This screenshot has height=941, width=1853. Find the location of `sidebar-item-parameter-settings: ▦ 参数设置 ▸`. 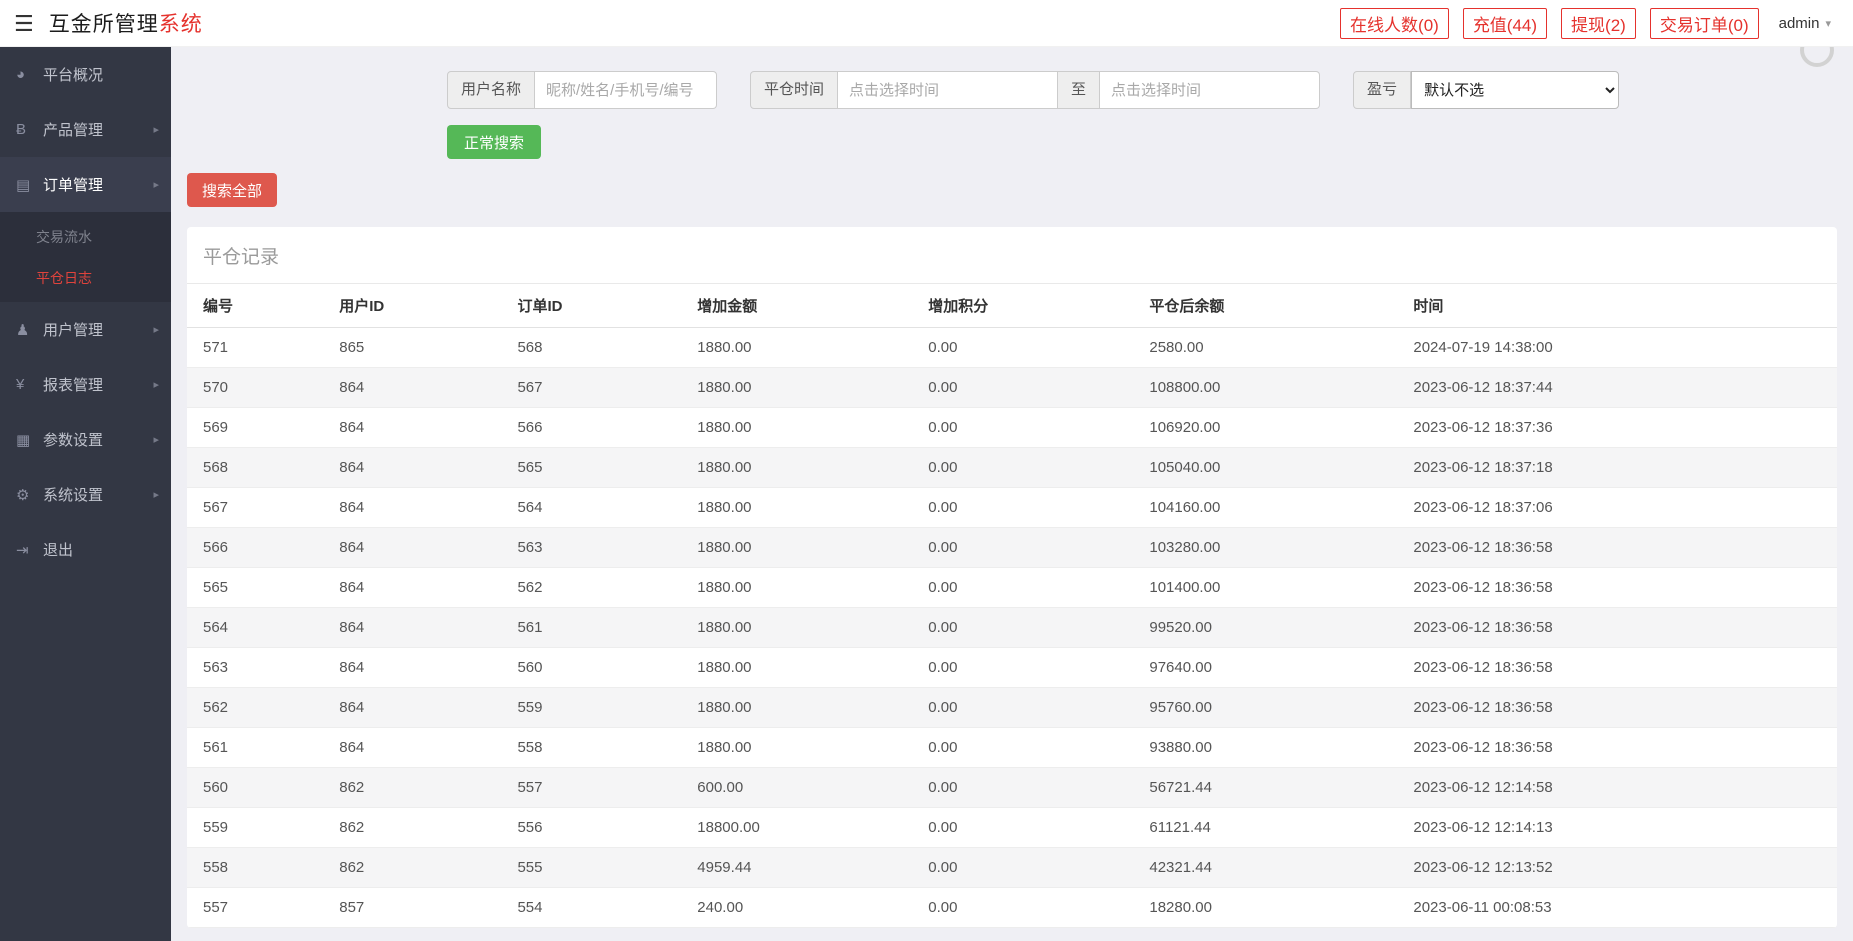

sidebar-item-parameter-settings: ▦ 参数设置 ▸ is located at coordinates (85, 439).